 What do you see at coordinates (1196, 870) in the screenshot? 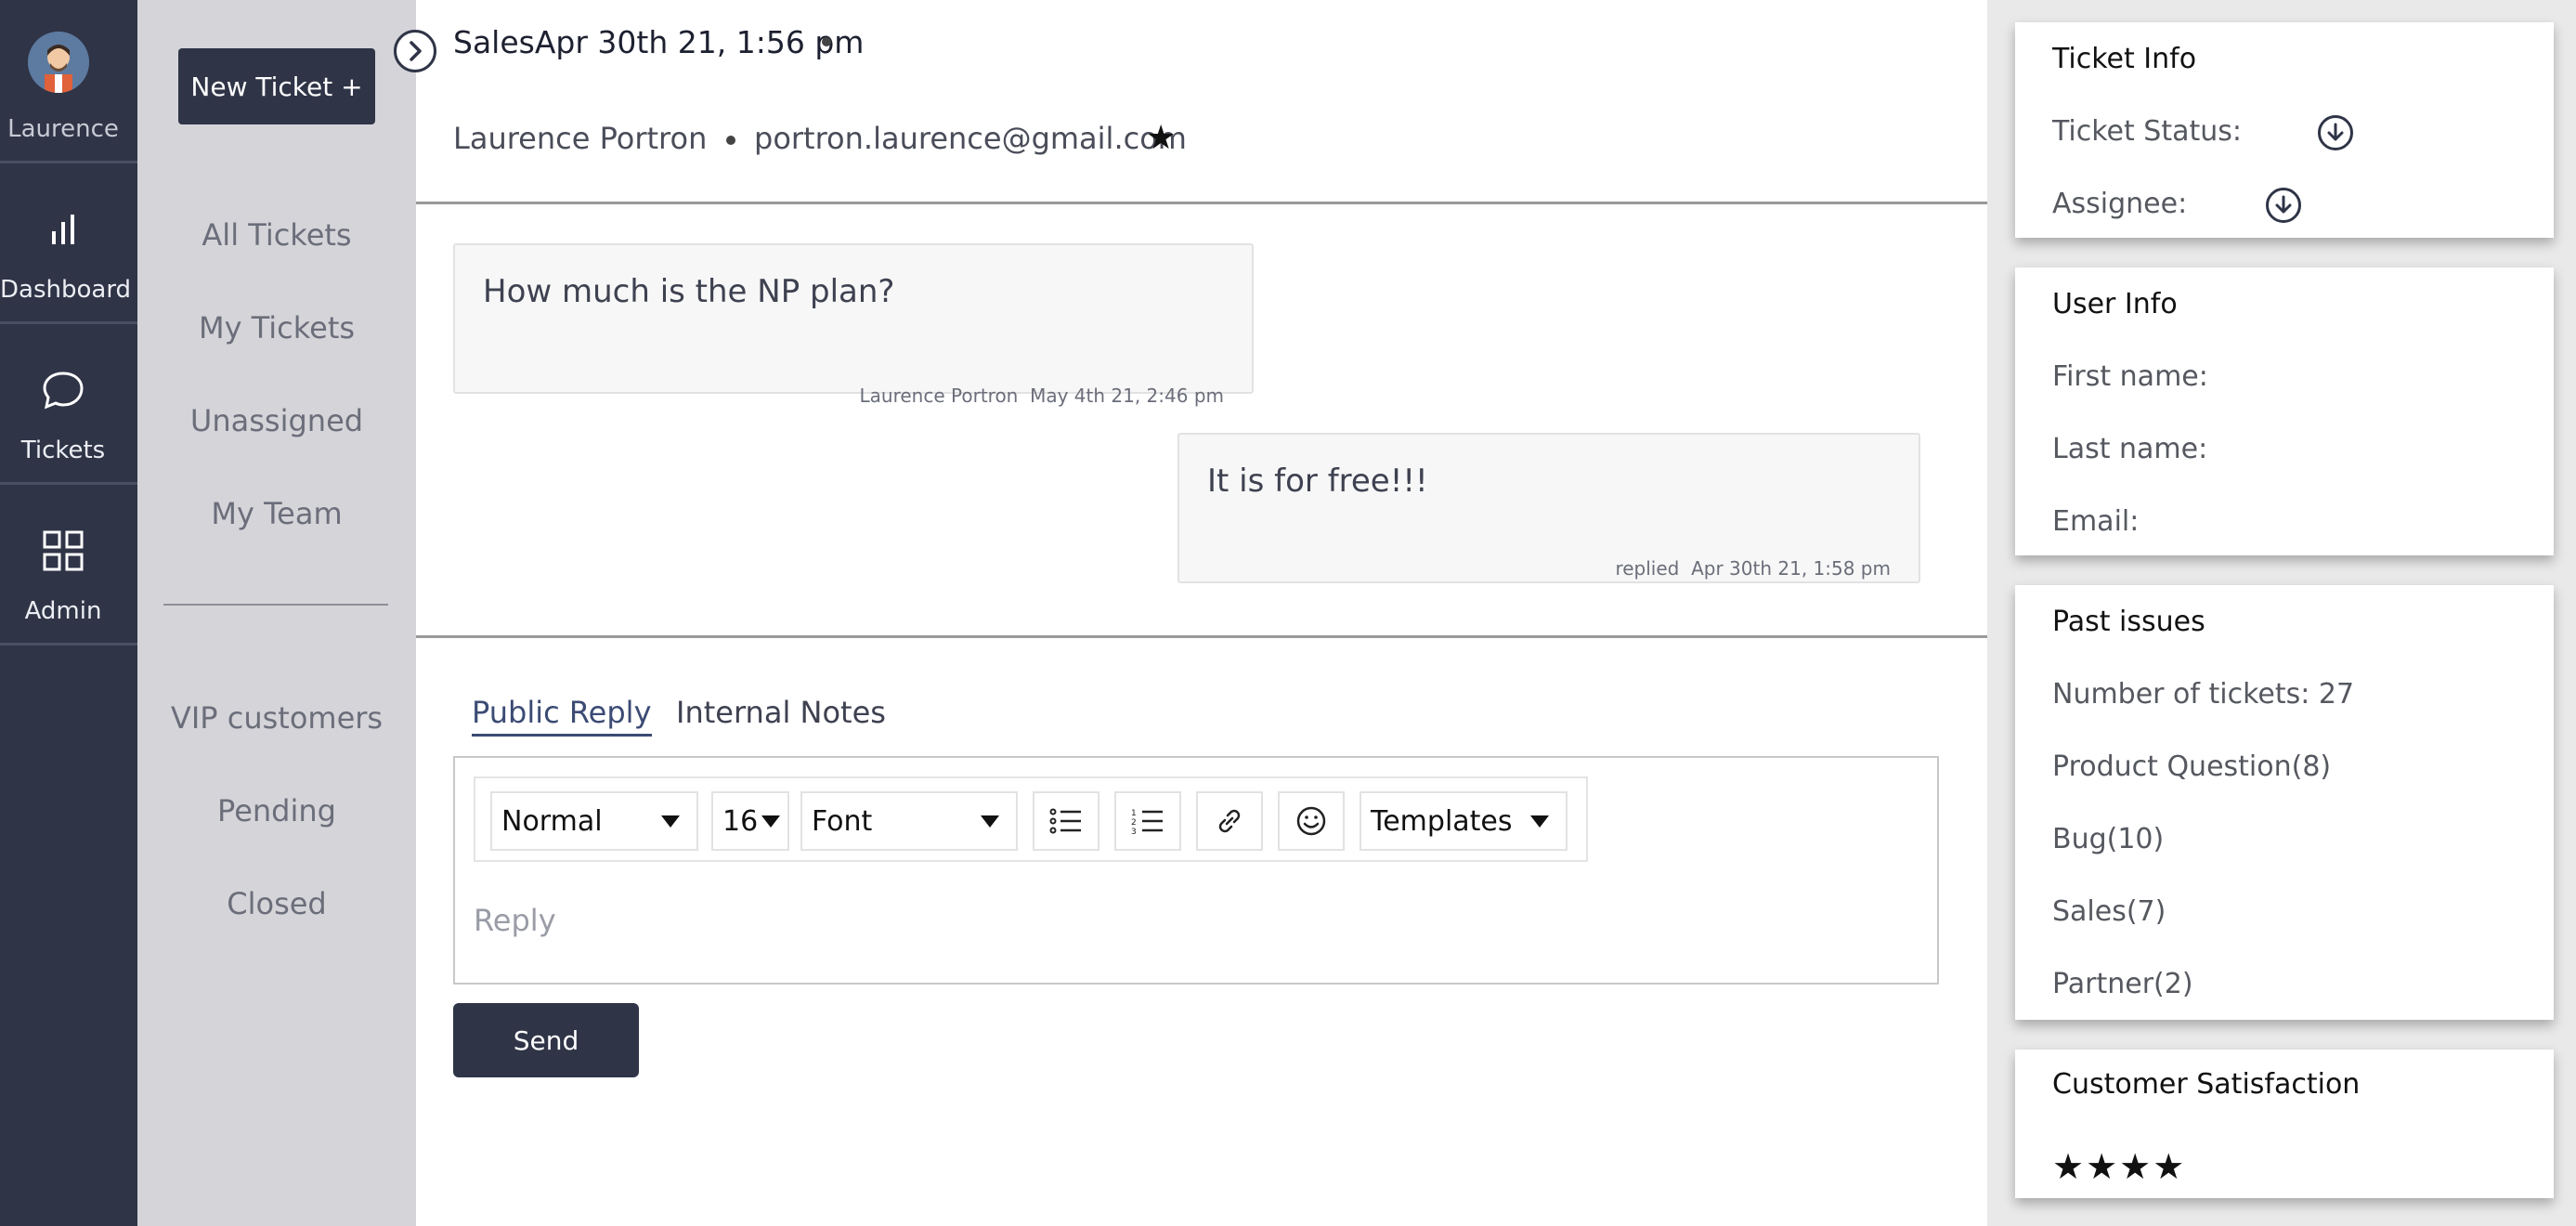
I see `reply-editor: Normal 16 Font 1 2 3 Templates Reply` at bounding box center [1196, 870].